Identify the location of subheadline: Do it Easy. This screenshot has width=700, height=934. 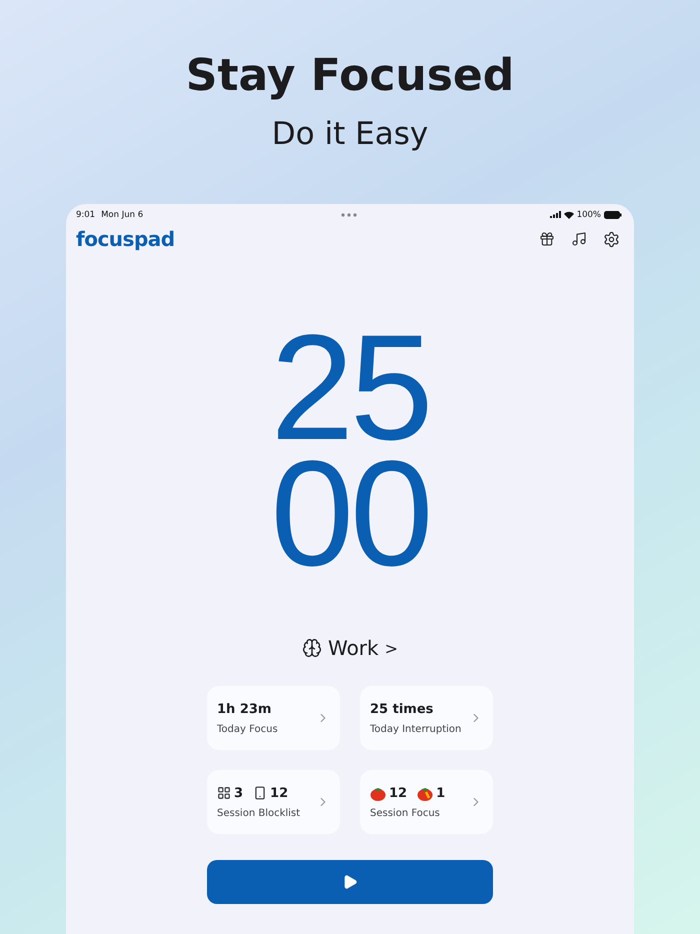
(350, 134).